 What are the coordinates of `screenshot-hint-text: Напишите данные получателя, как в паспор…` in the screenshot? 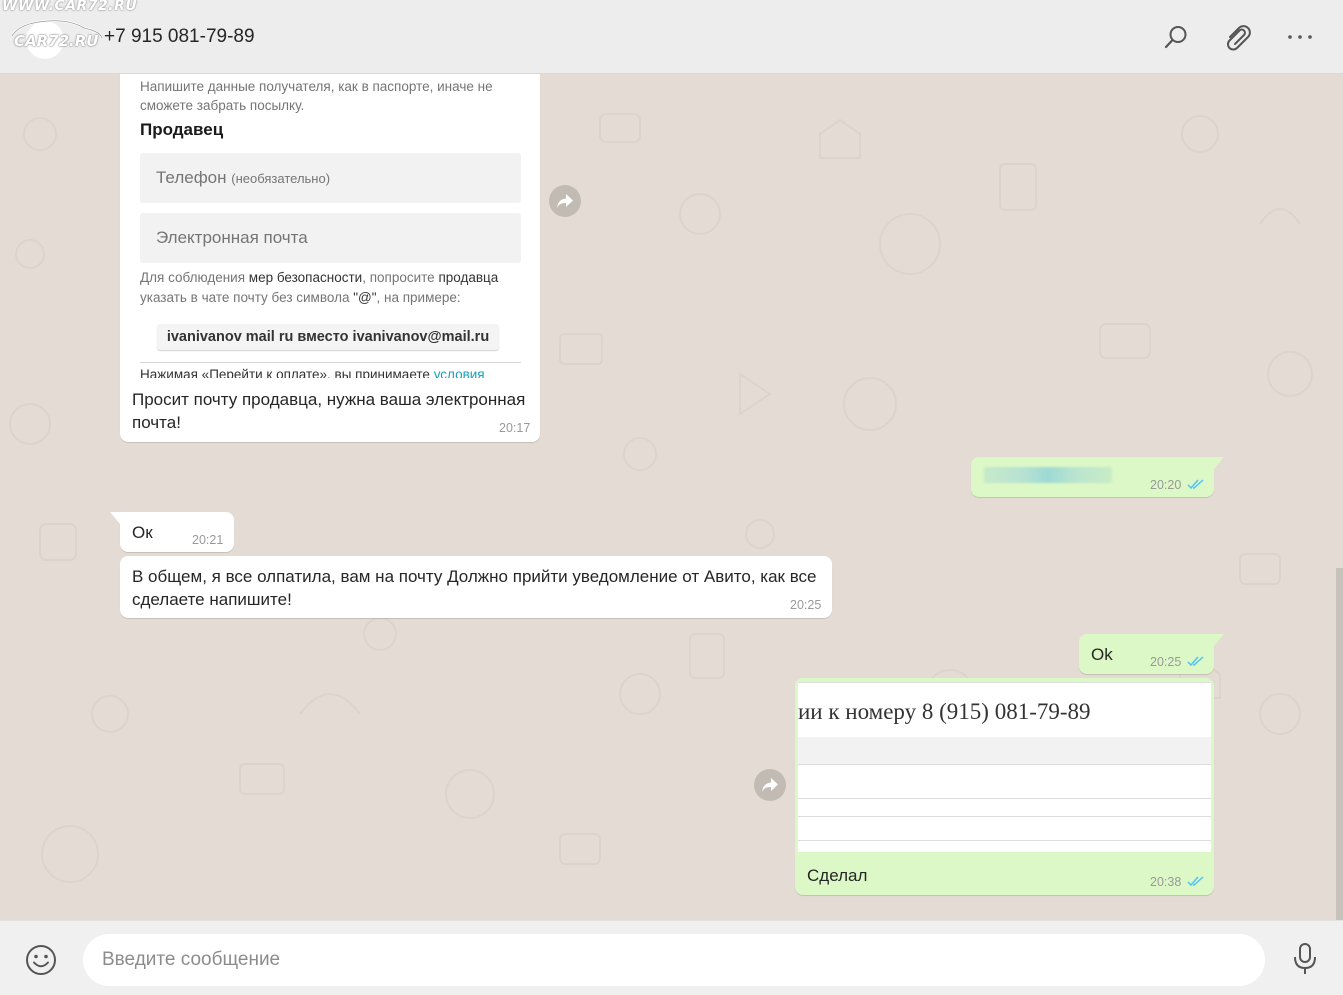 It's located at (316, 96).